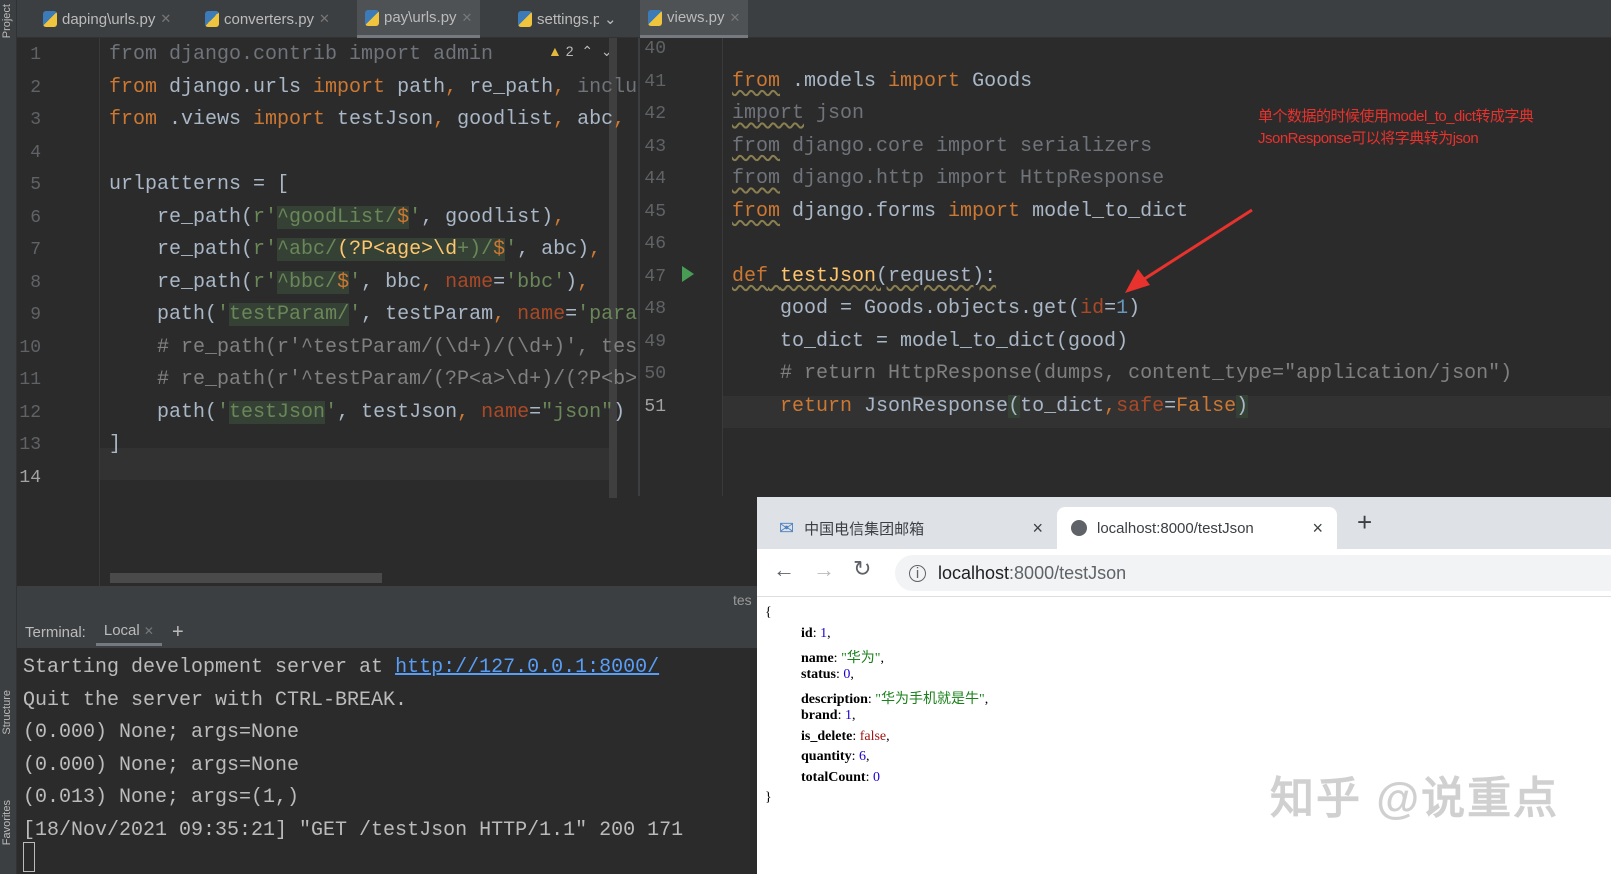 This screenshot has height=874, width=1611. What do you see at coordinates (824, 570) in the screenshot?
I see `forward-icon: →` at bounding box center [824, 570].